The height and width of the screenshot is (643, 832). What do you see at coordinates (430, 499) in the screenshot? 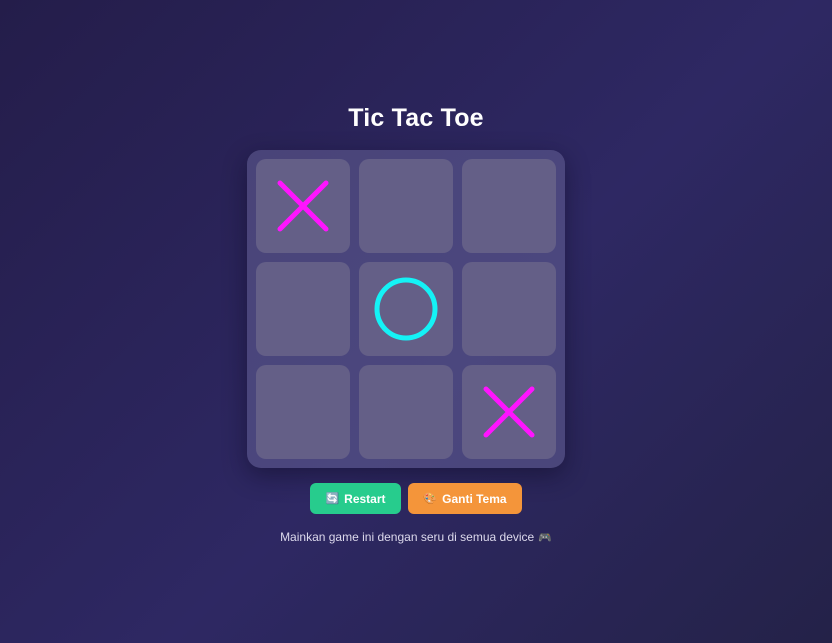
I see `palette-icon: 🎨` at bounding box center [430, 499].